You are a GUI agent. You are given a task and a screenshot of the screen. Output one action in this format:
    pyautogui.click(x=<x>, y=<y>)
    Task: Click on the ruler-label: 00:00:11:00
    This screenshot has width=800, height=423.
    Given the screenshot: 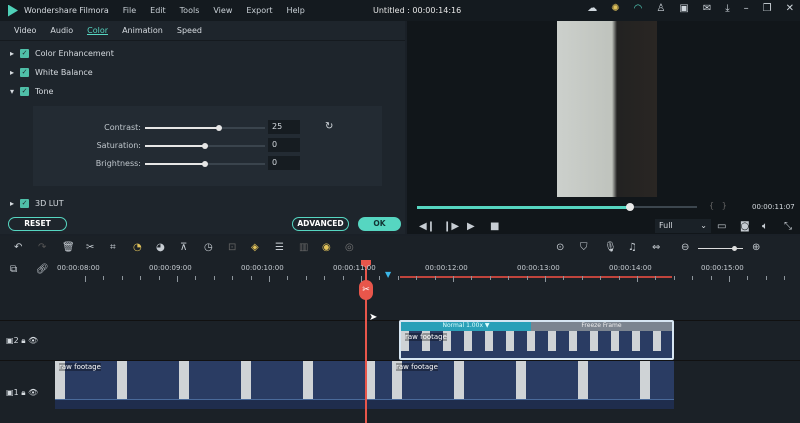 What is the action you would take?
    pyautogui.click(x=354, y=268)
    